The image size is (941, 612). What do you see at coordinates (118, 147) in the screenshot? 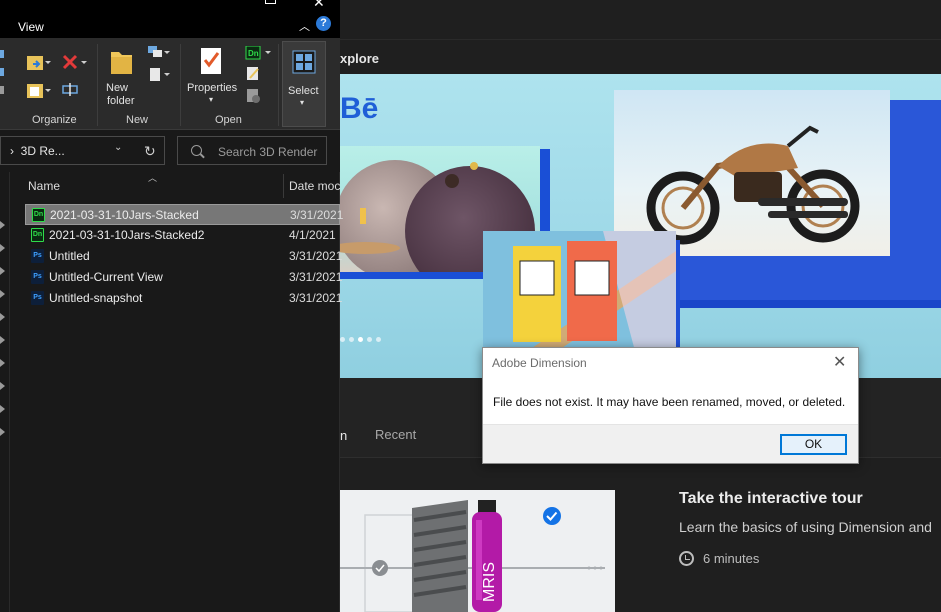
I see `address-history-chevron-icon: ⌄` at bounding box center [118, 147].